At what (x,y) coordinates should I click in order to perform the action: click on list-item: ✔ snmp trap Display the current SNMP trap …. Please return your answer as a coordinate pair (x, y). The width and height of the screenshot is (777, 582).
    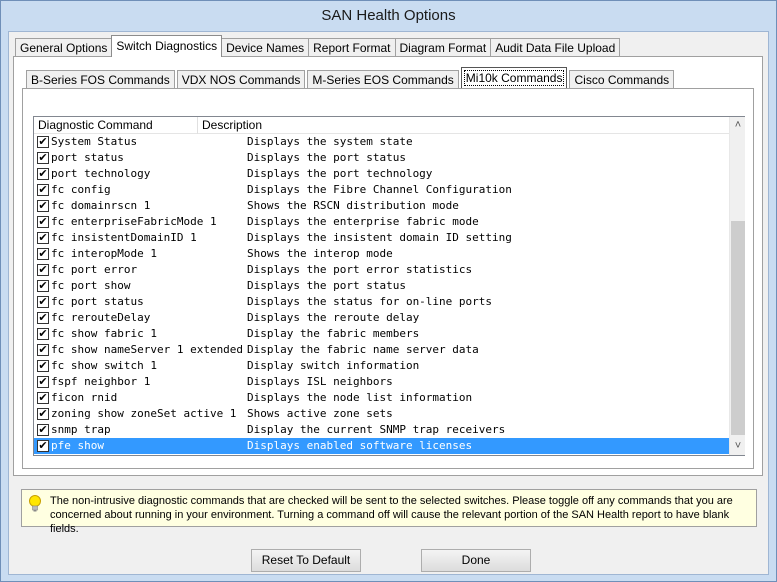
    Looking at the image, I should click on (381, 430).